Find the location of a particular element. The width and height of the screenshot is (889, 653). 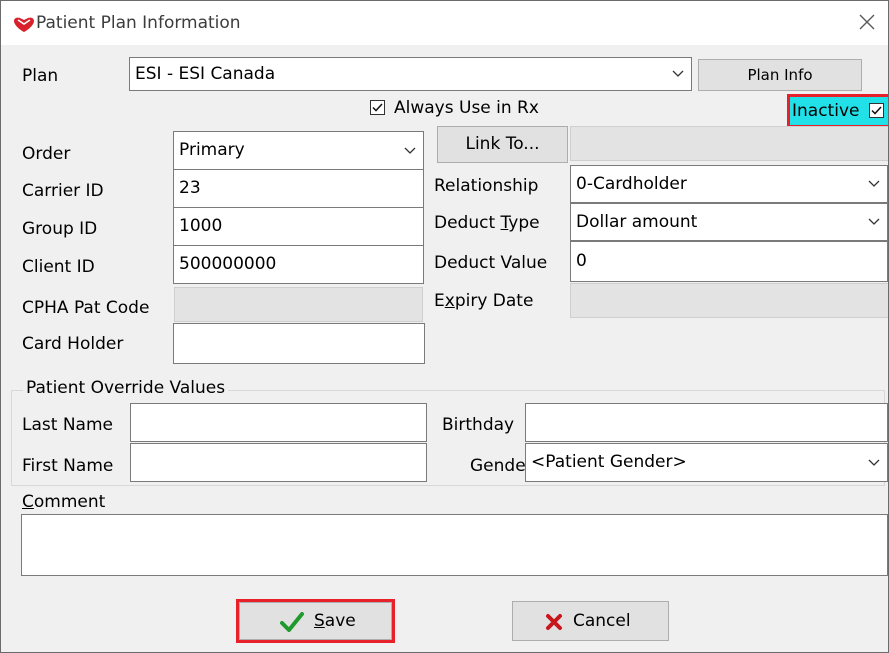

carrier-id-value: 23 is located at coordinates (190, 188).